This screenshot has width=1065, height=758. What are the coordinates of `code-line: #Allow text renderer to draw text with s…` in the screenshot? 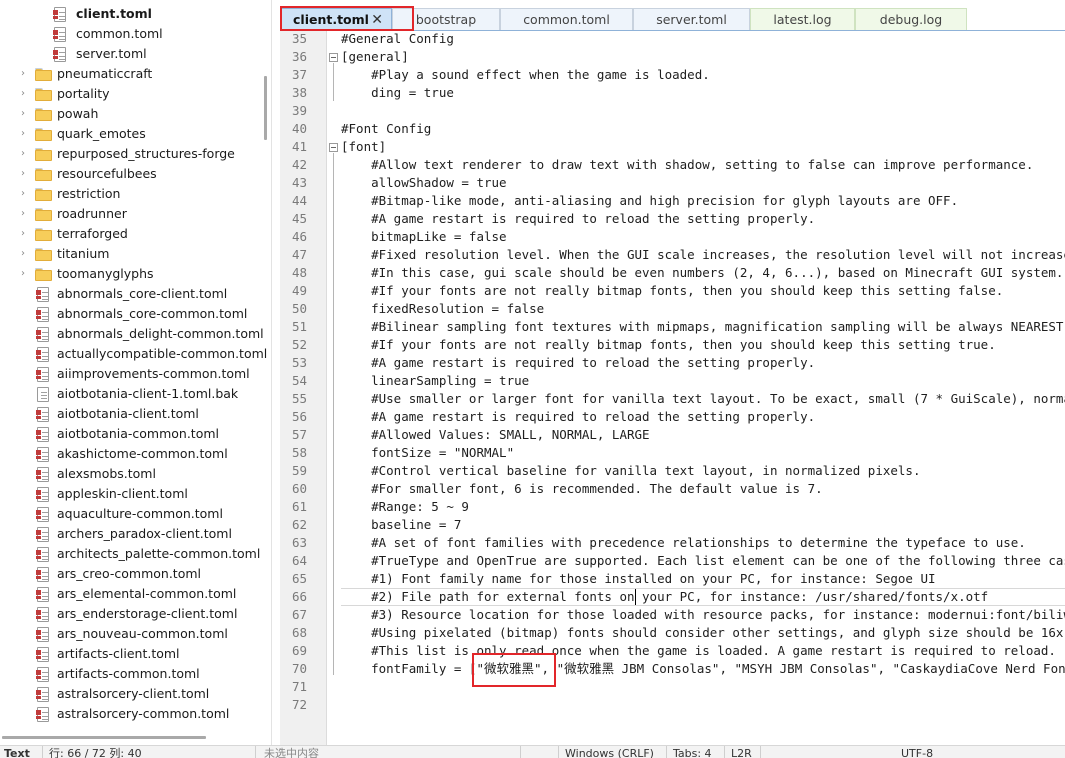 It's located at (687, 165).